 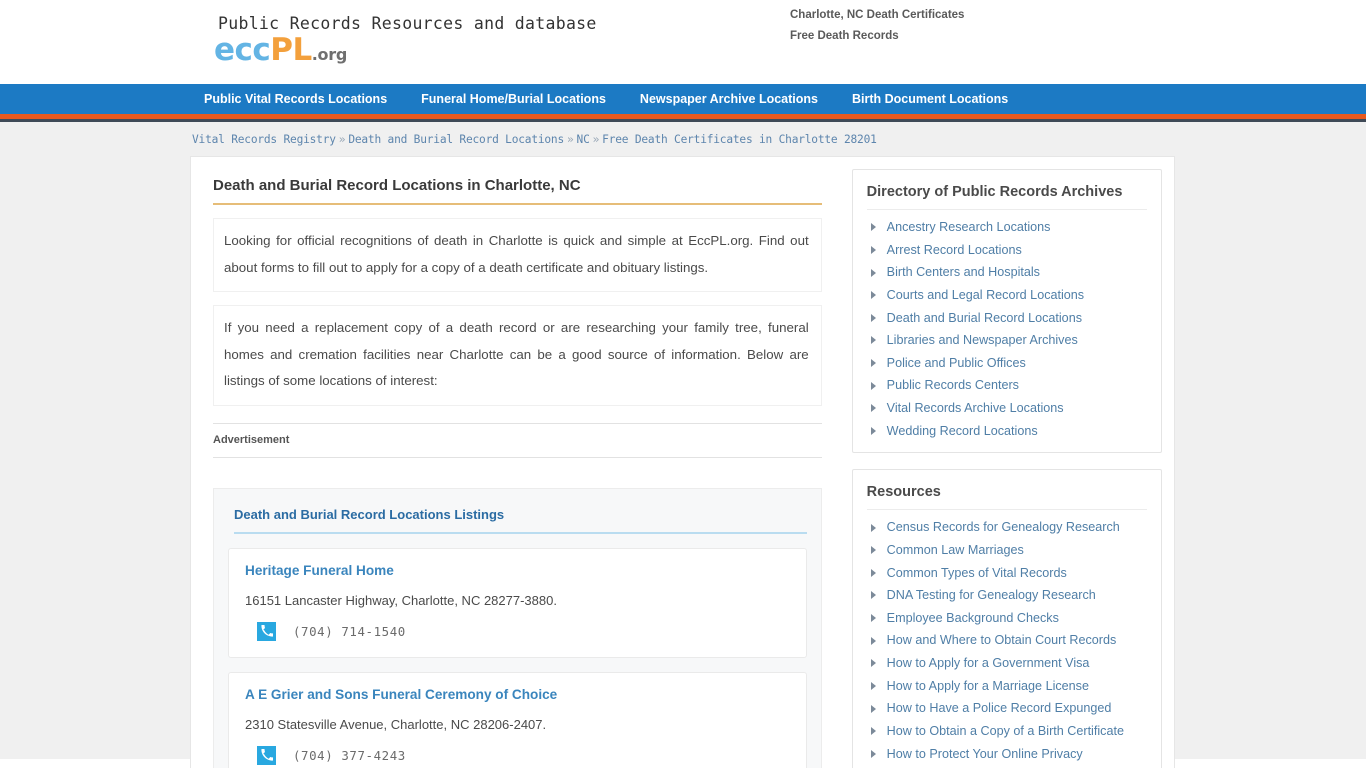 I want to click on site-logo: eccPL.org, so click(x=452, y=50).